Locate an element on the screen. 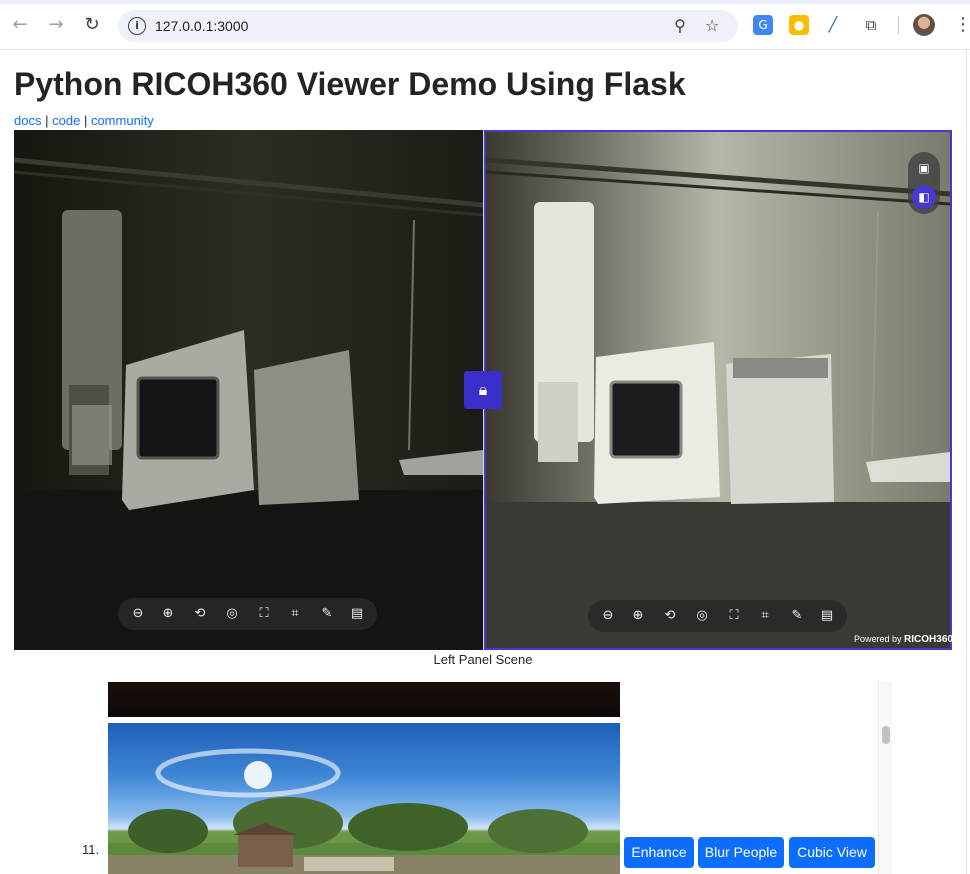 The image size is (970, 874). url-text: 127.0.0.1:3000 is located at coordinates (201, 26).